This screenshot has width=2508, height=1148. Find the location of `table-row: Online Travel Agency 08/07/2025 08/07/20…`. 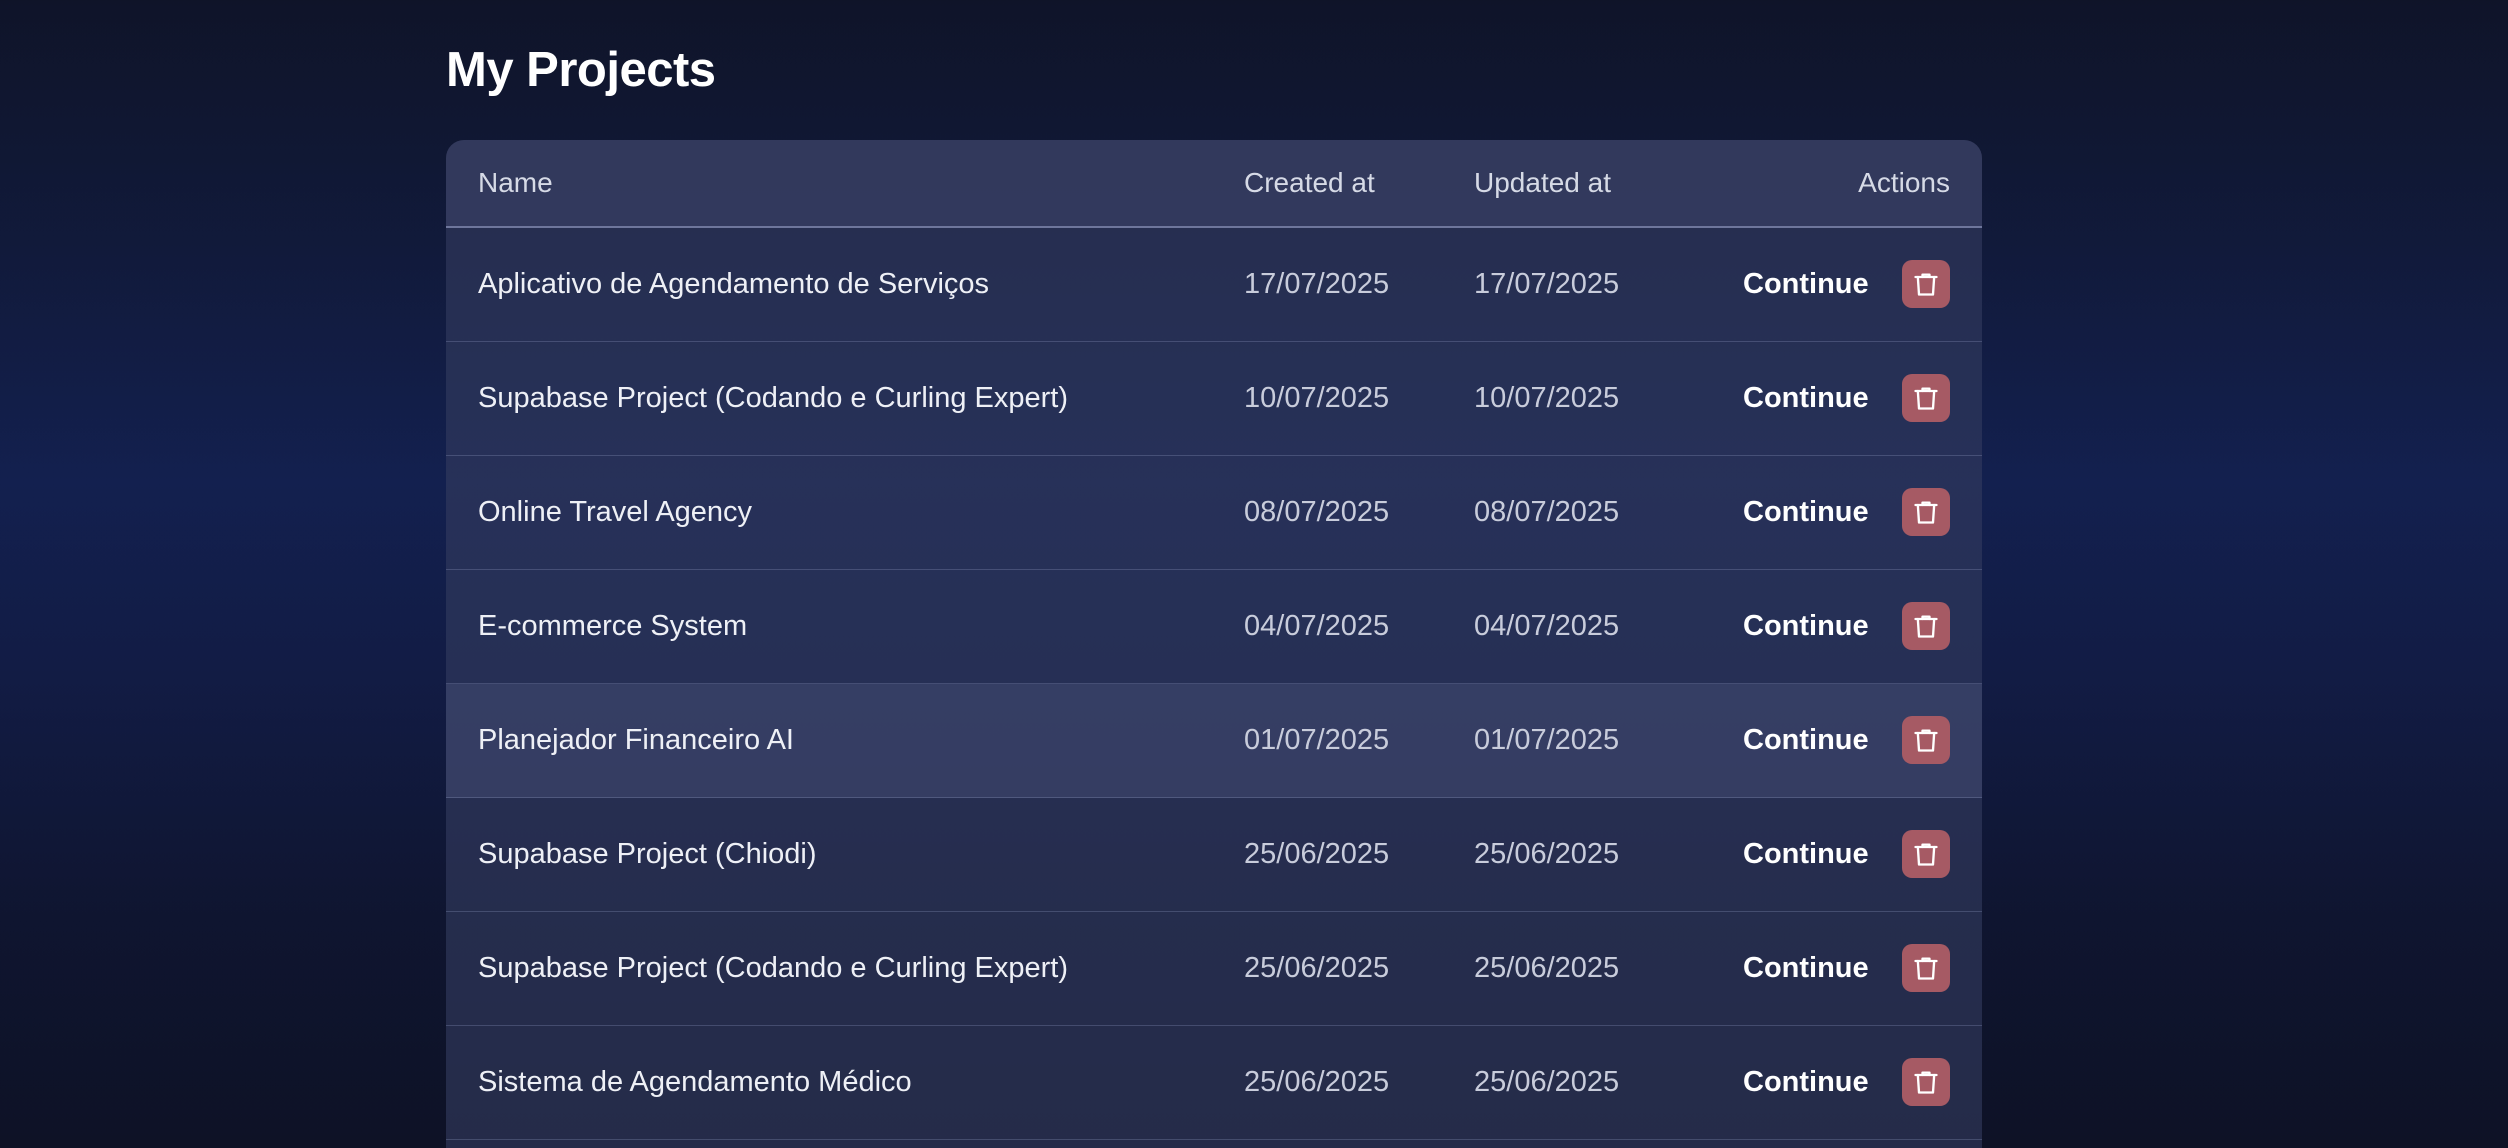

table-row: Online Travel Agency 08/07/2025 08/07/20… is located at coordinates (1214, 513).